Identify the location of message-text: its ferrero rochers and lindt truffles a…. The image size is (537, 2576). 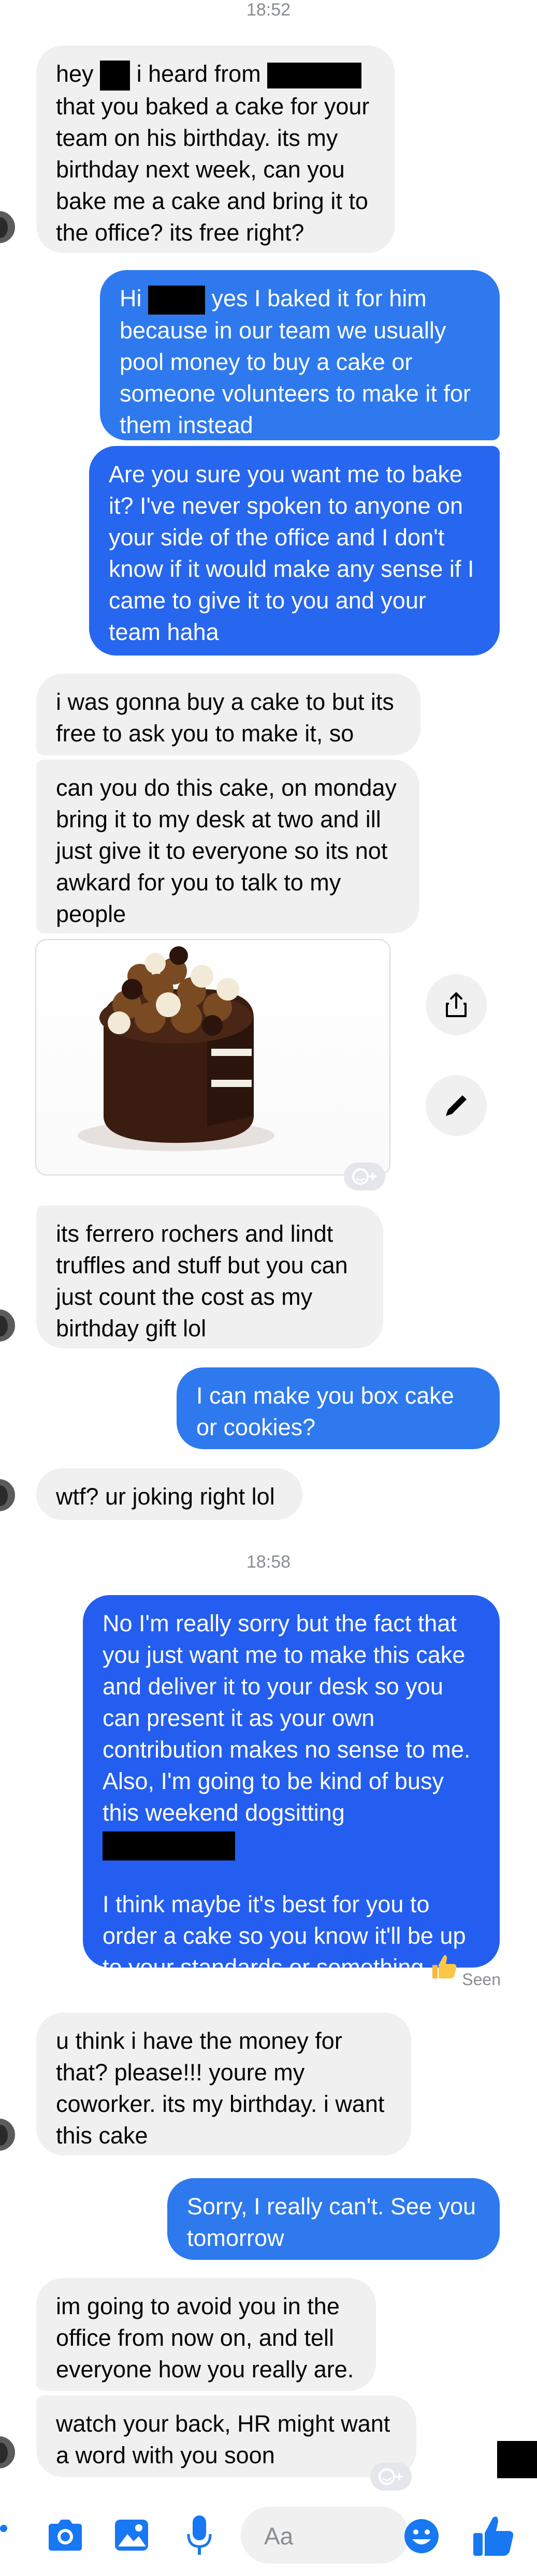
(202, 1281).